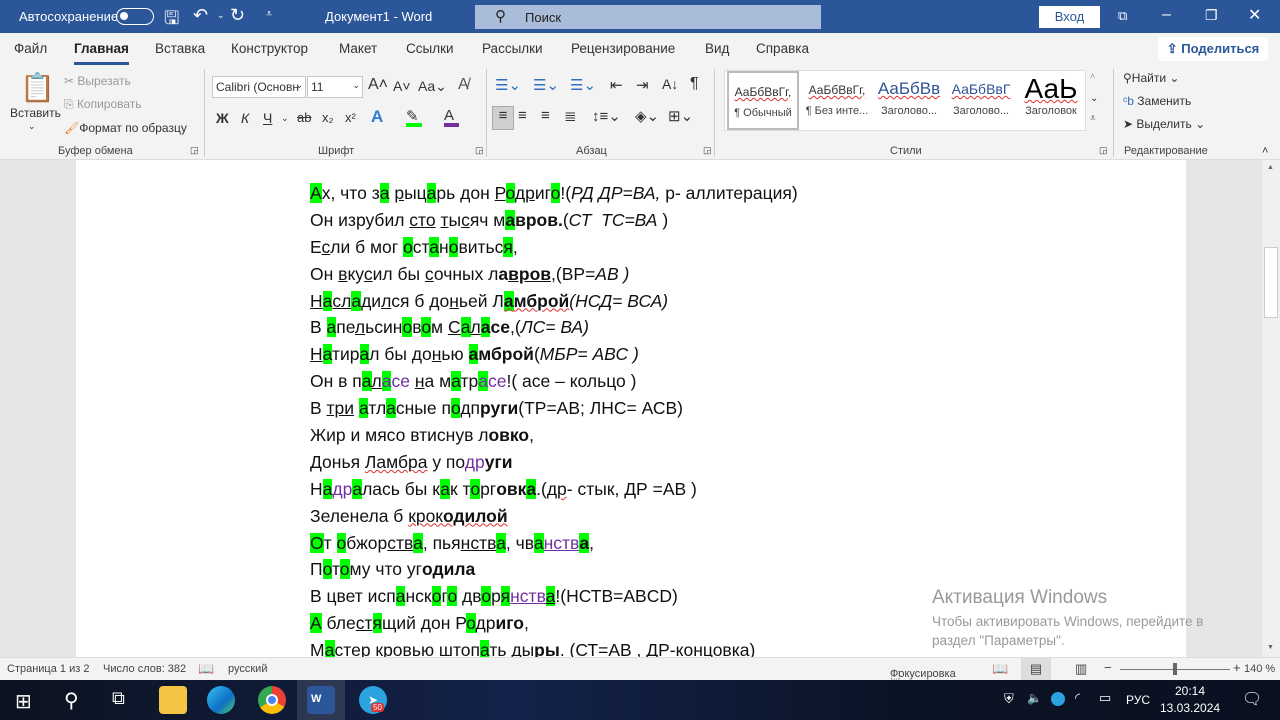 The width and height of the screenshot is (1280, 720). Describe the element at coordinates (1058, 699) in the screenshot. I see `telegram-tray-icon` at that location.